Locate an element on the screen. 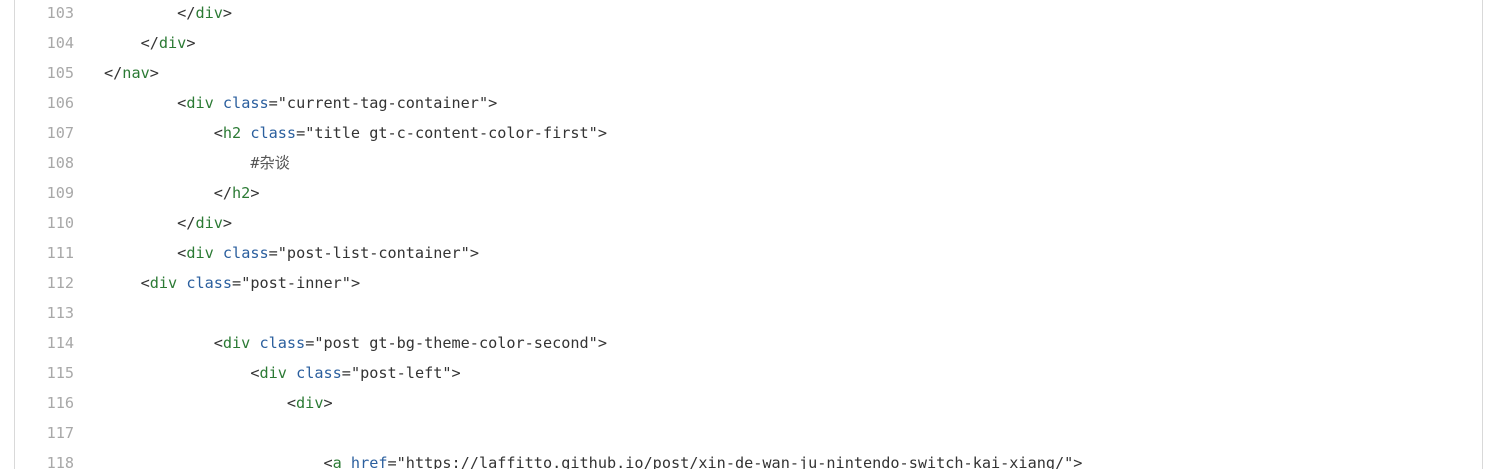  attribute-name: href is located at coordinates (369, 461).